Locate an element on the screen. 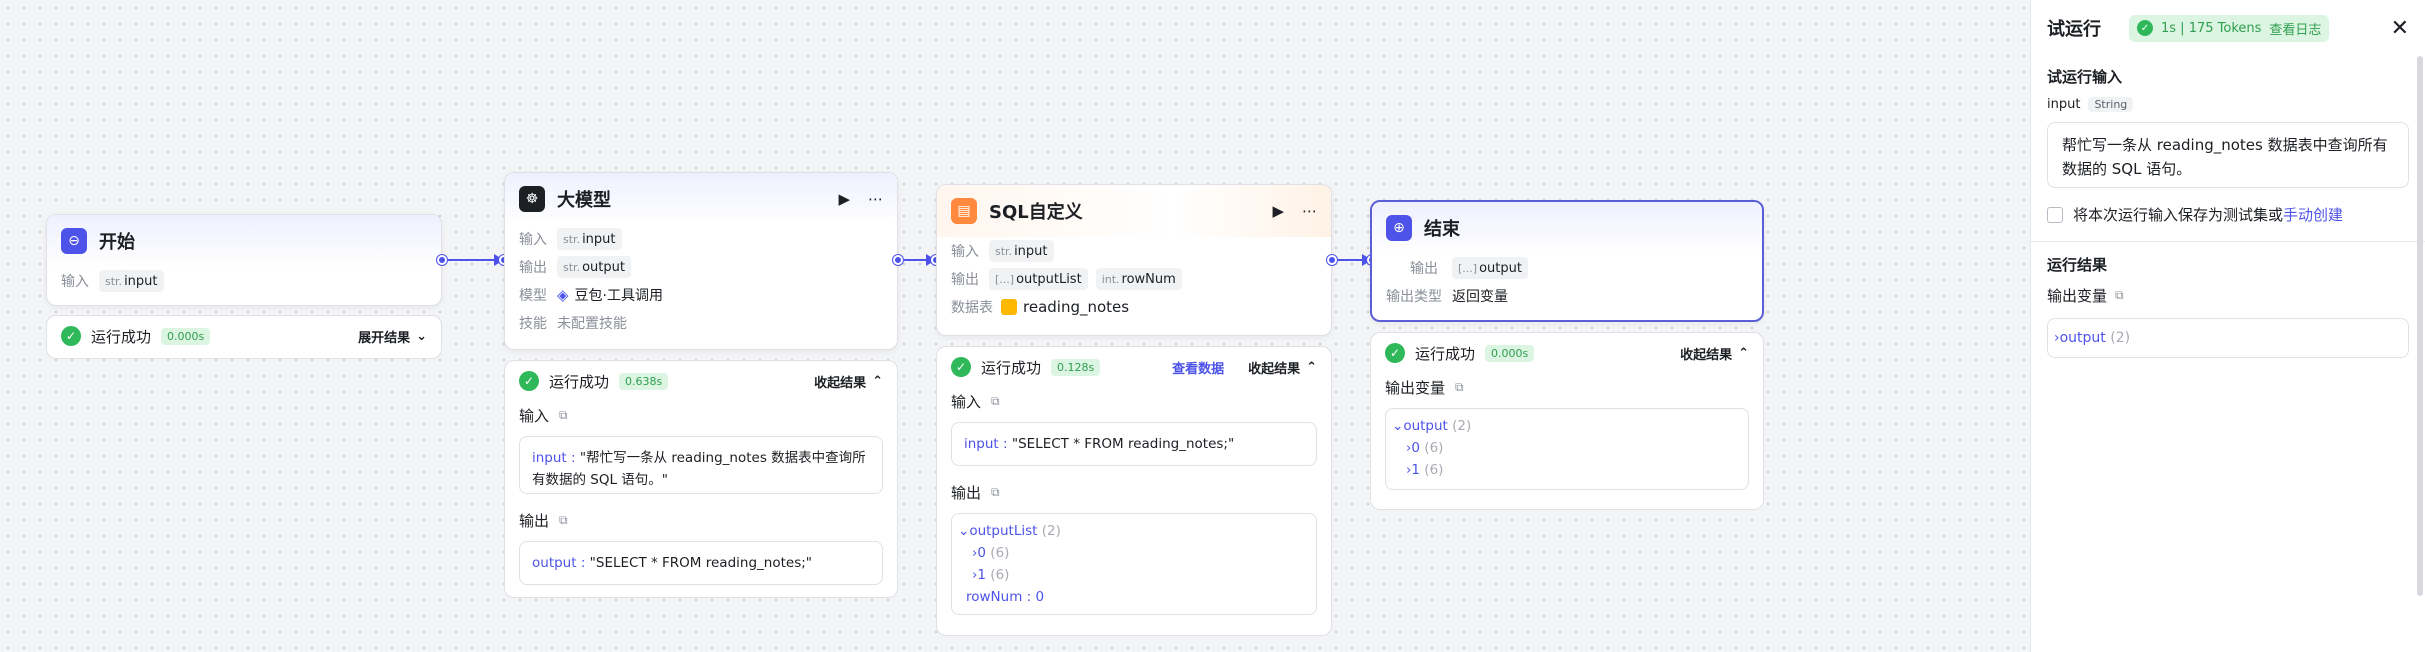 This screenshot has width=2425, height=652. start-node-title: 开始 is located at coordinates (117, 242).